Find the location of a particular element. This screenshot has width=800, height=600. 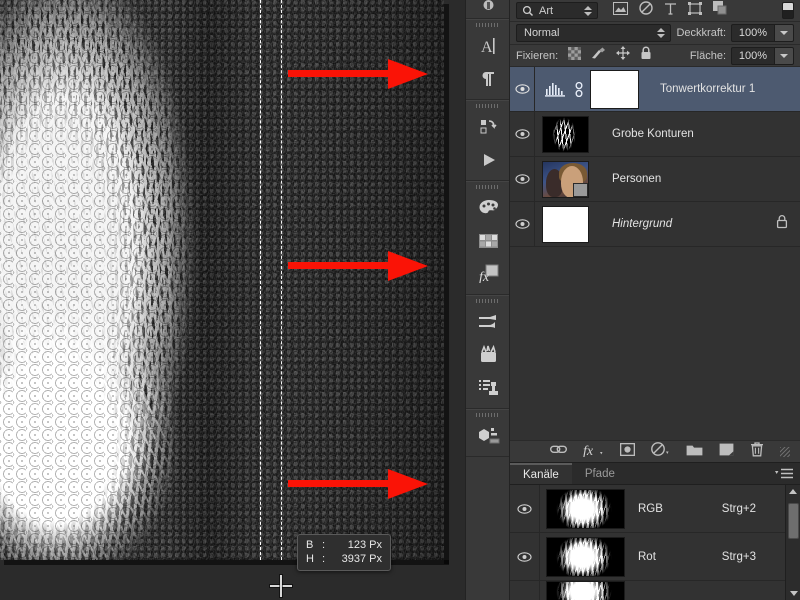

add-layer-mask-icon is located at coordinates (627, 451).